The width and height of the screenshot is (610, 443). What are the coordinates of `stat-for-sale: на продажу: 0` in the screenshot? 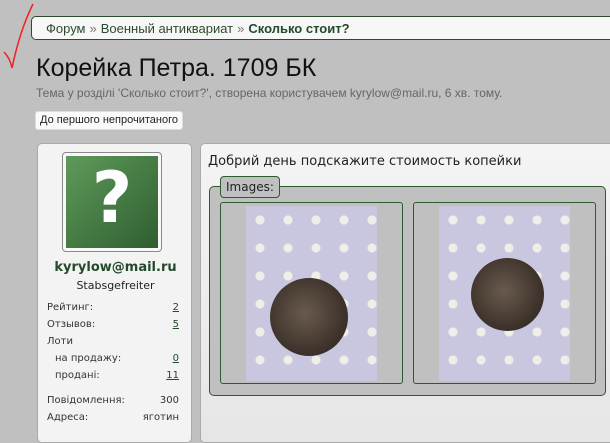 It's located at (117, 358).